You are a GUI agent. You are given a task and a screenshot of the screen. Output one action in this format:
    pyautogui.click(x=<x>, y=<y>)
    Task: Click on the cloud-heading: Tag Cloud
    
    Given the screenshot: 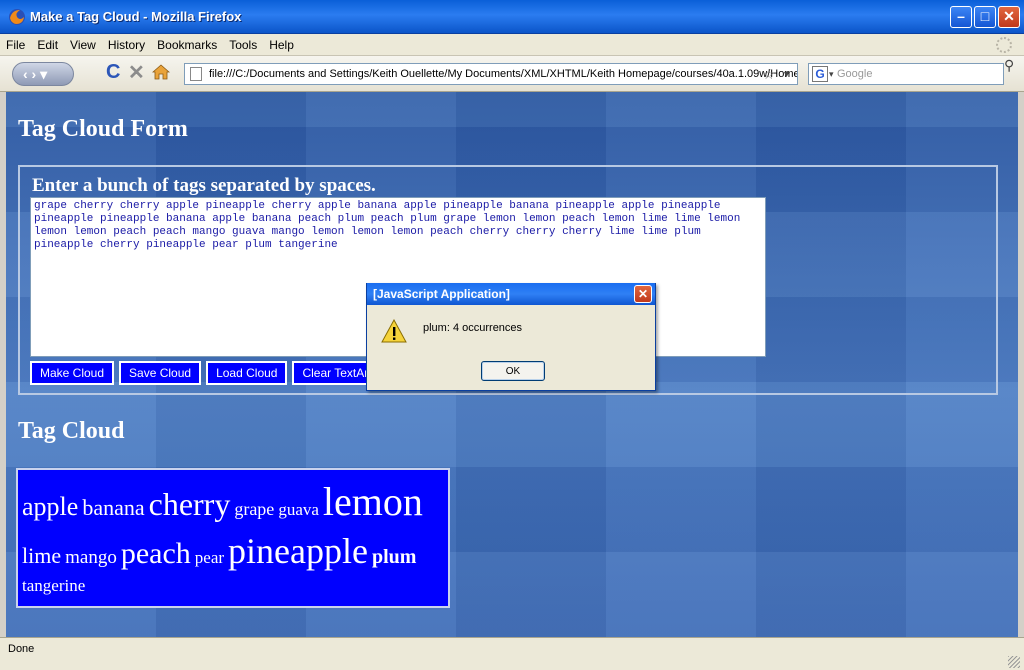 What is the action you would take?
    pyautogui.click(x=71, y=431)
    